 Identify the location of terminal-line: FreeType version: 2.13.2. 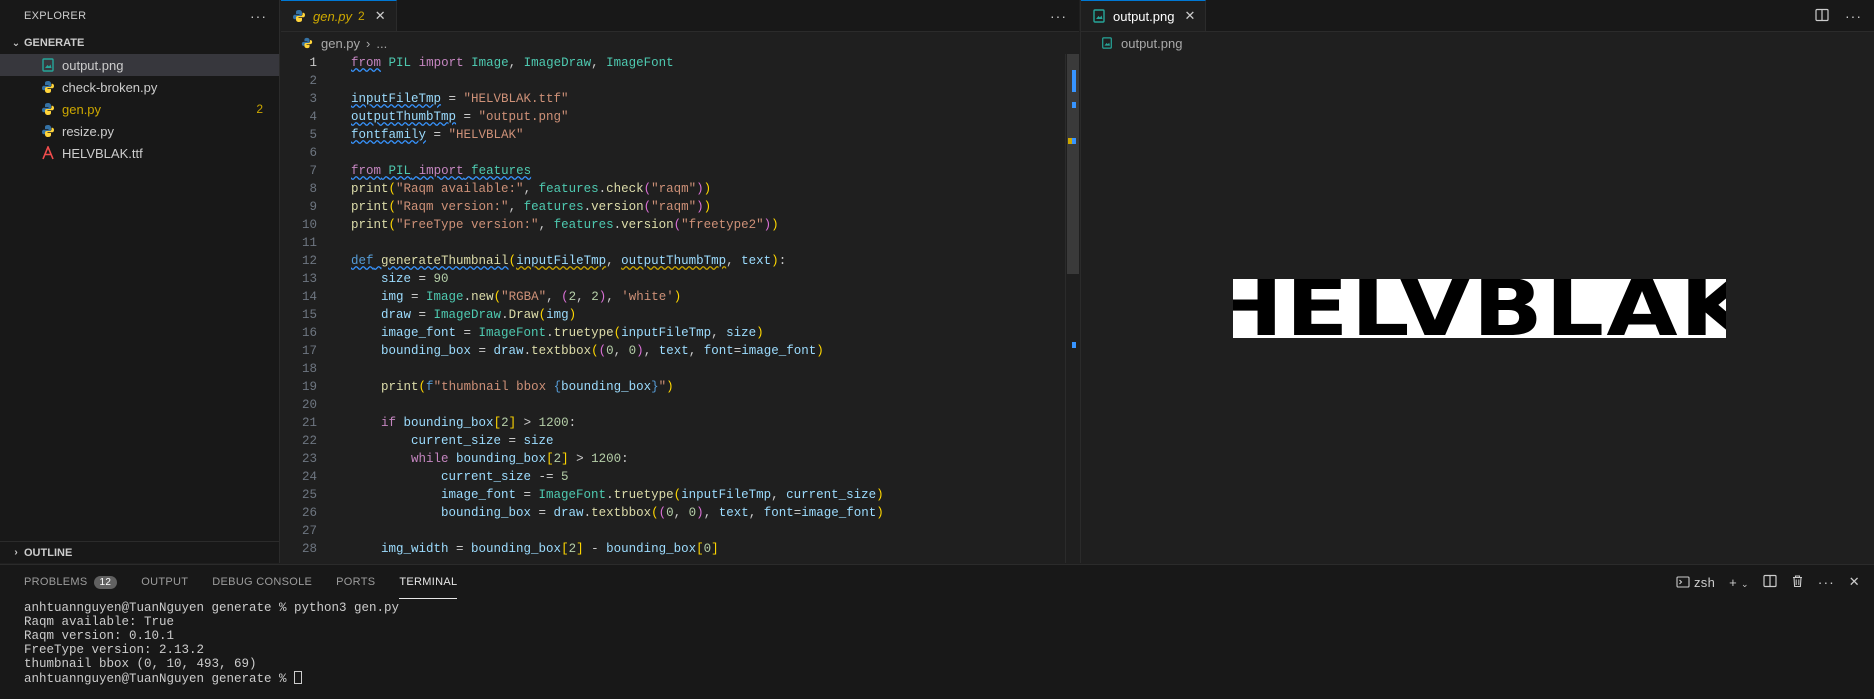
(114, 650).